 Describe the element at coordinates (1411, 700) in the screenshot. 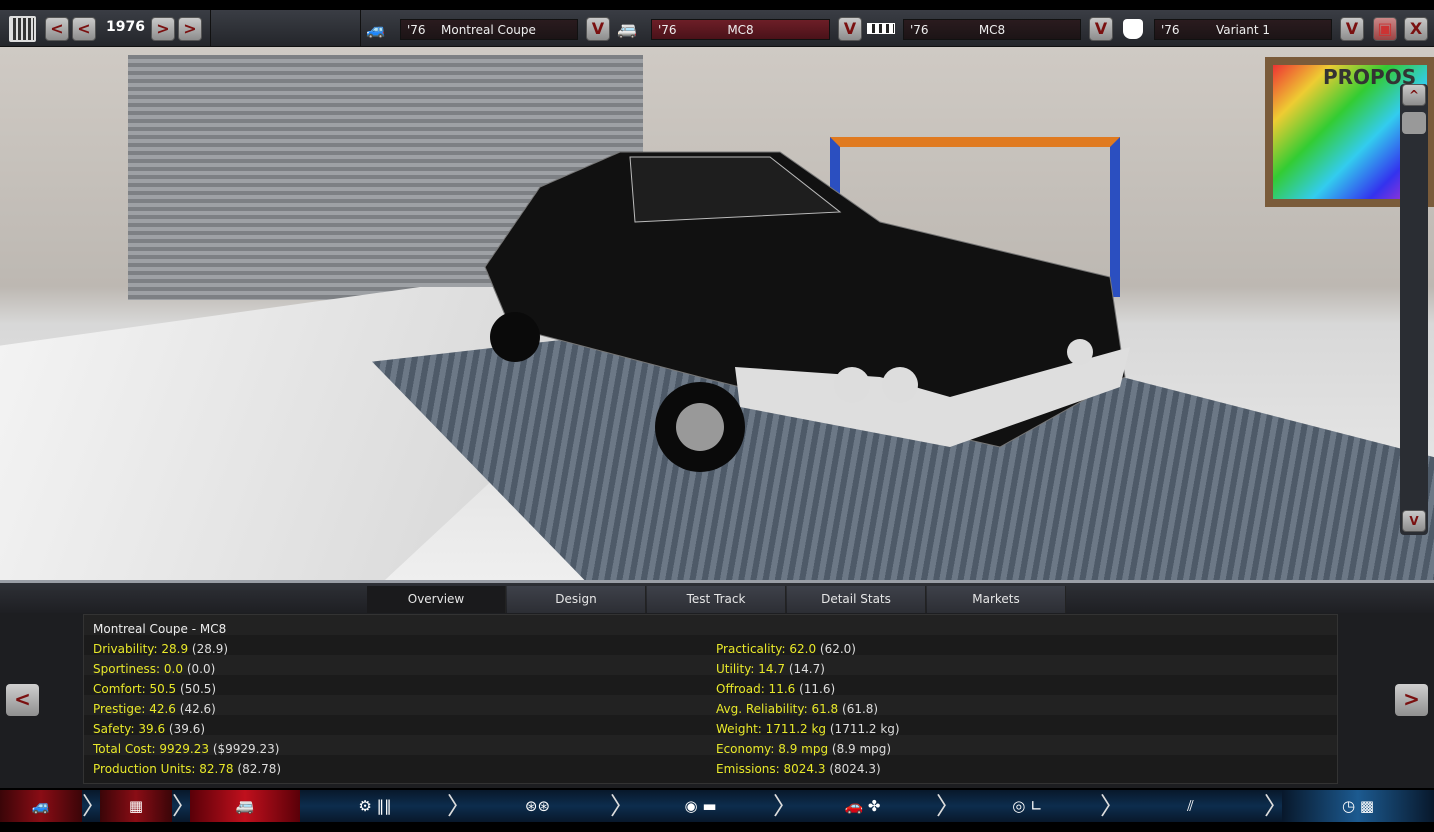

I see `next-panel-button: >` at that location.